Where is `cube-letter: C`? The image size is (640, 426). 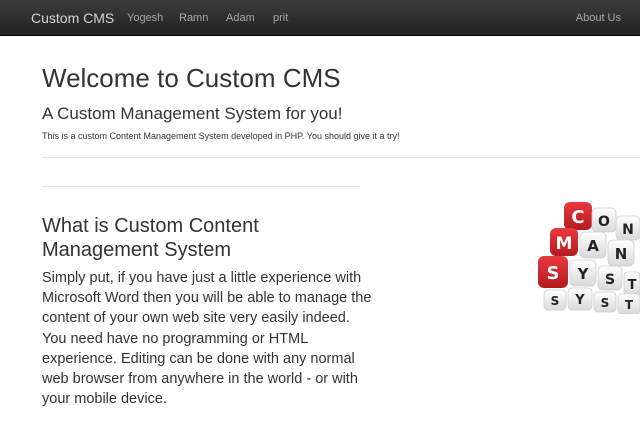
cube-letter: C is located at coordinates (577, 217).